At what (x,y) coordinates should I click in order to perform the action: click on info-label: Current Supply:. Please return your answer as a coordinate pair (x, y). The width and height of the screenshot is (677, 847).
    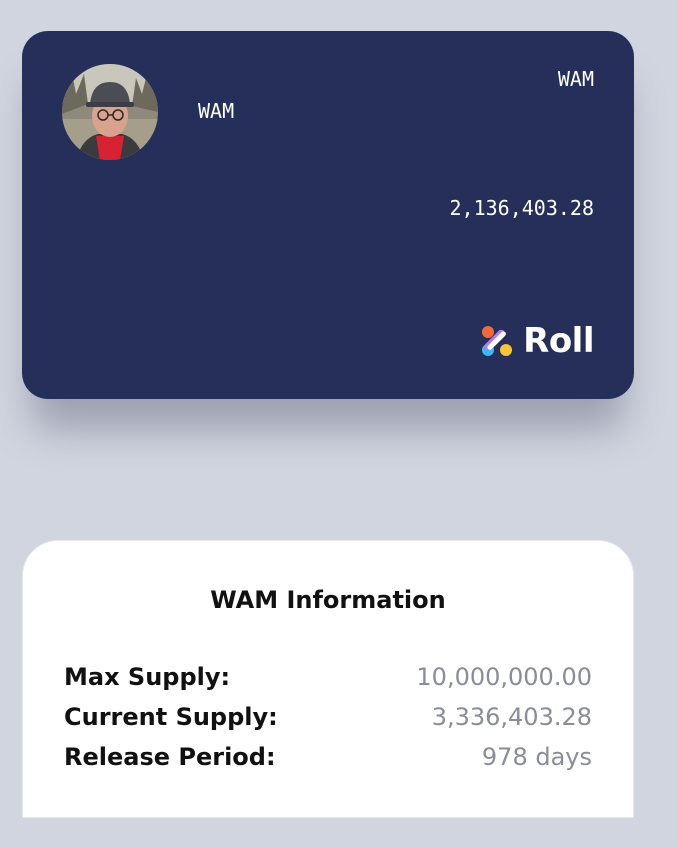
    Looking at the image, I should click on (171, 717).